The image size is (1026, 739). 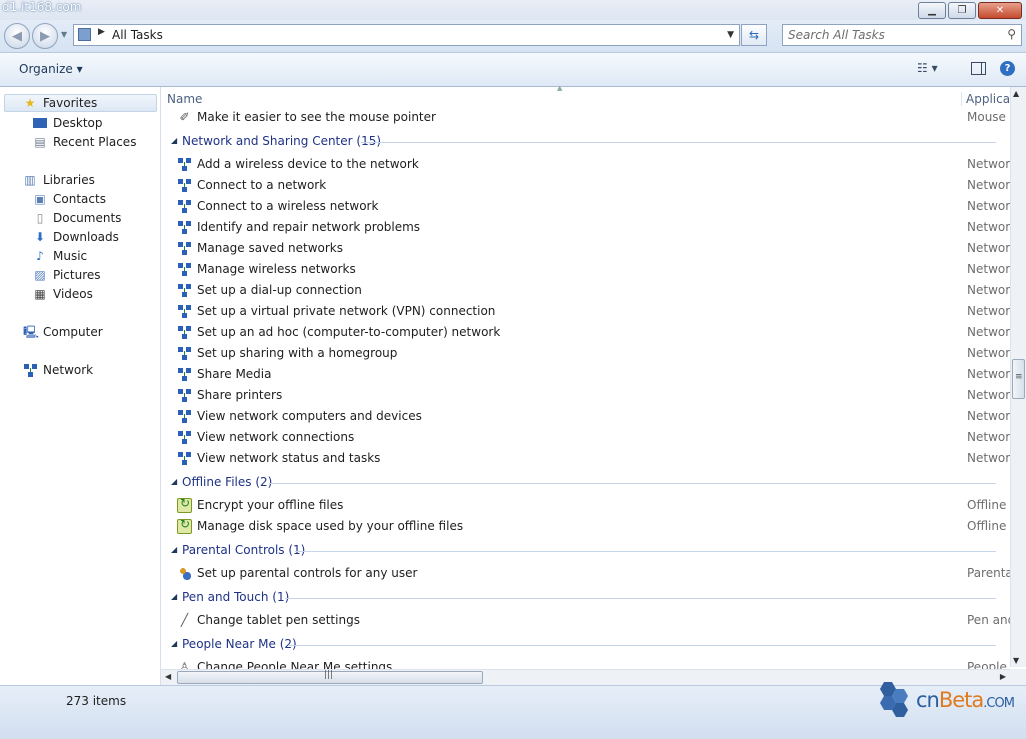 I want to click on group-pen-and-touch: ◢ Pen and Touch (1), so click(x=585, y=597).